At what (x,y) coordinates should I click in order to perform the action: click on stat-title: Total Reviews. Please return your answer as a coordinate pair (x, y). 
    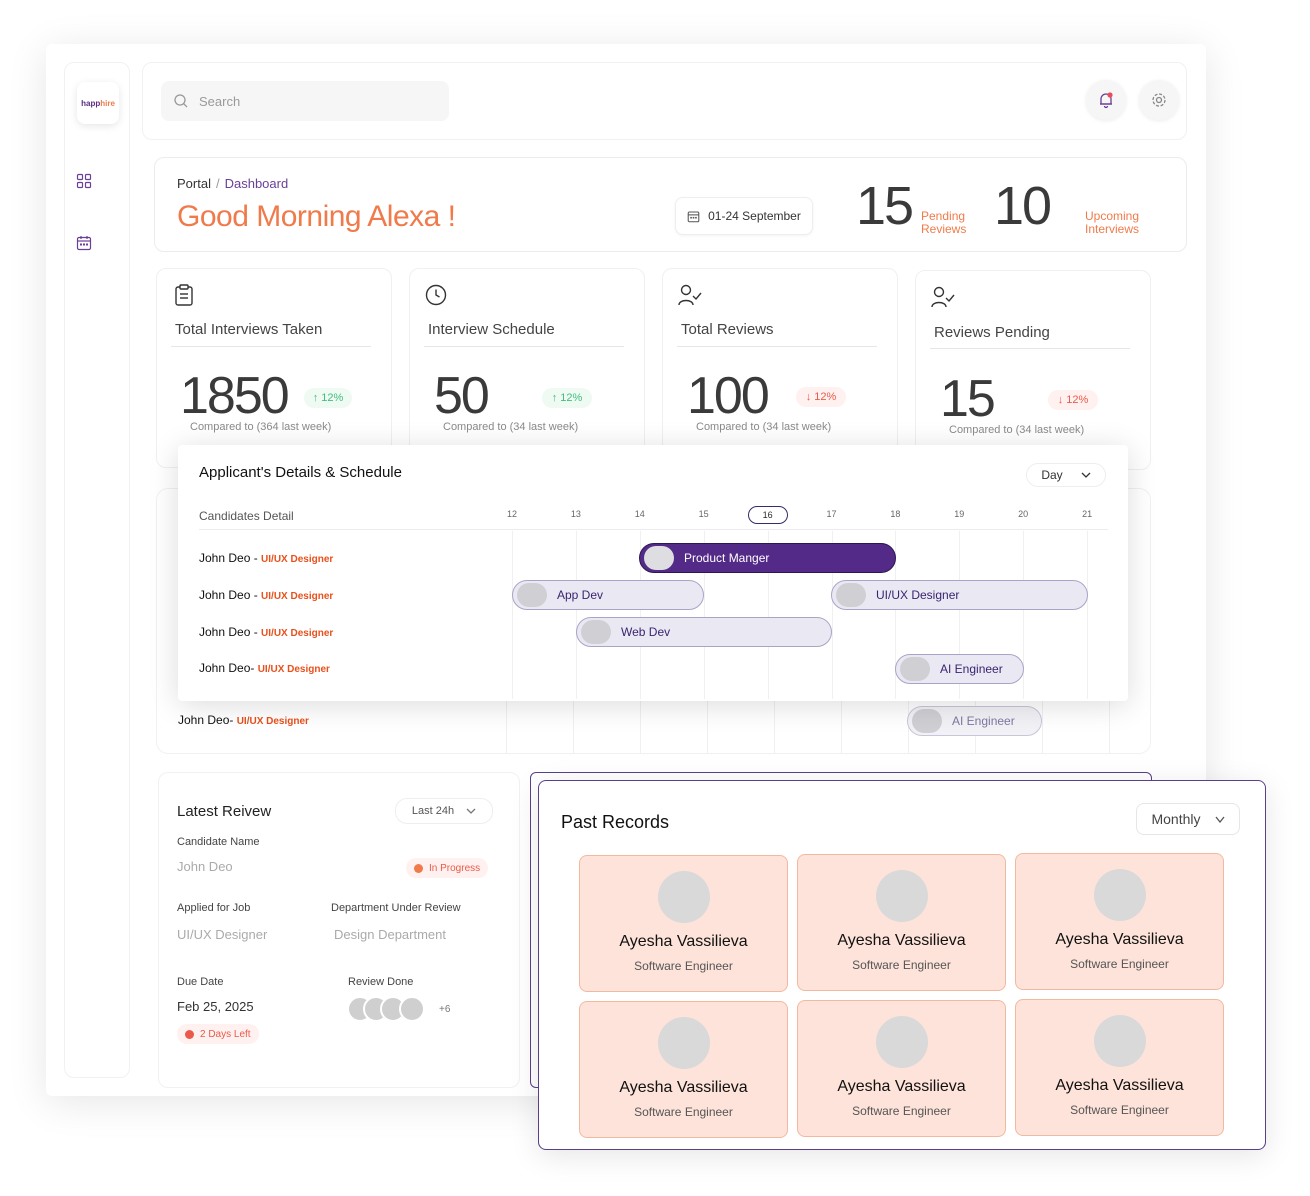
    Looking at the image, I should click on (727, 329).